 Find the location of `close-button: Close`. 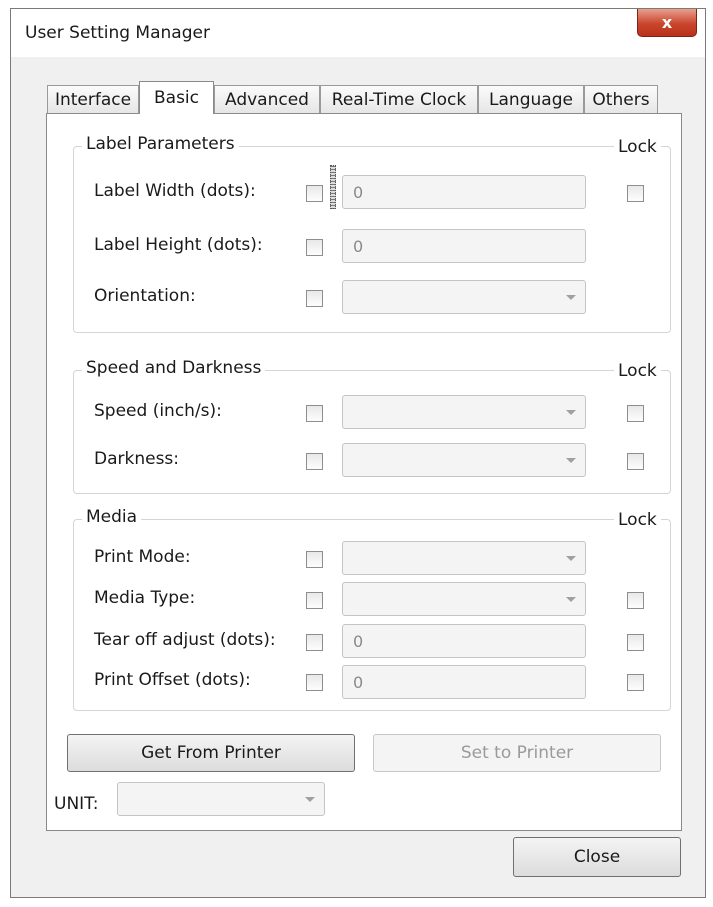

close-button: Close is located at coordinates (597, 857).